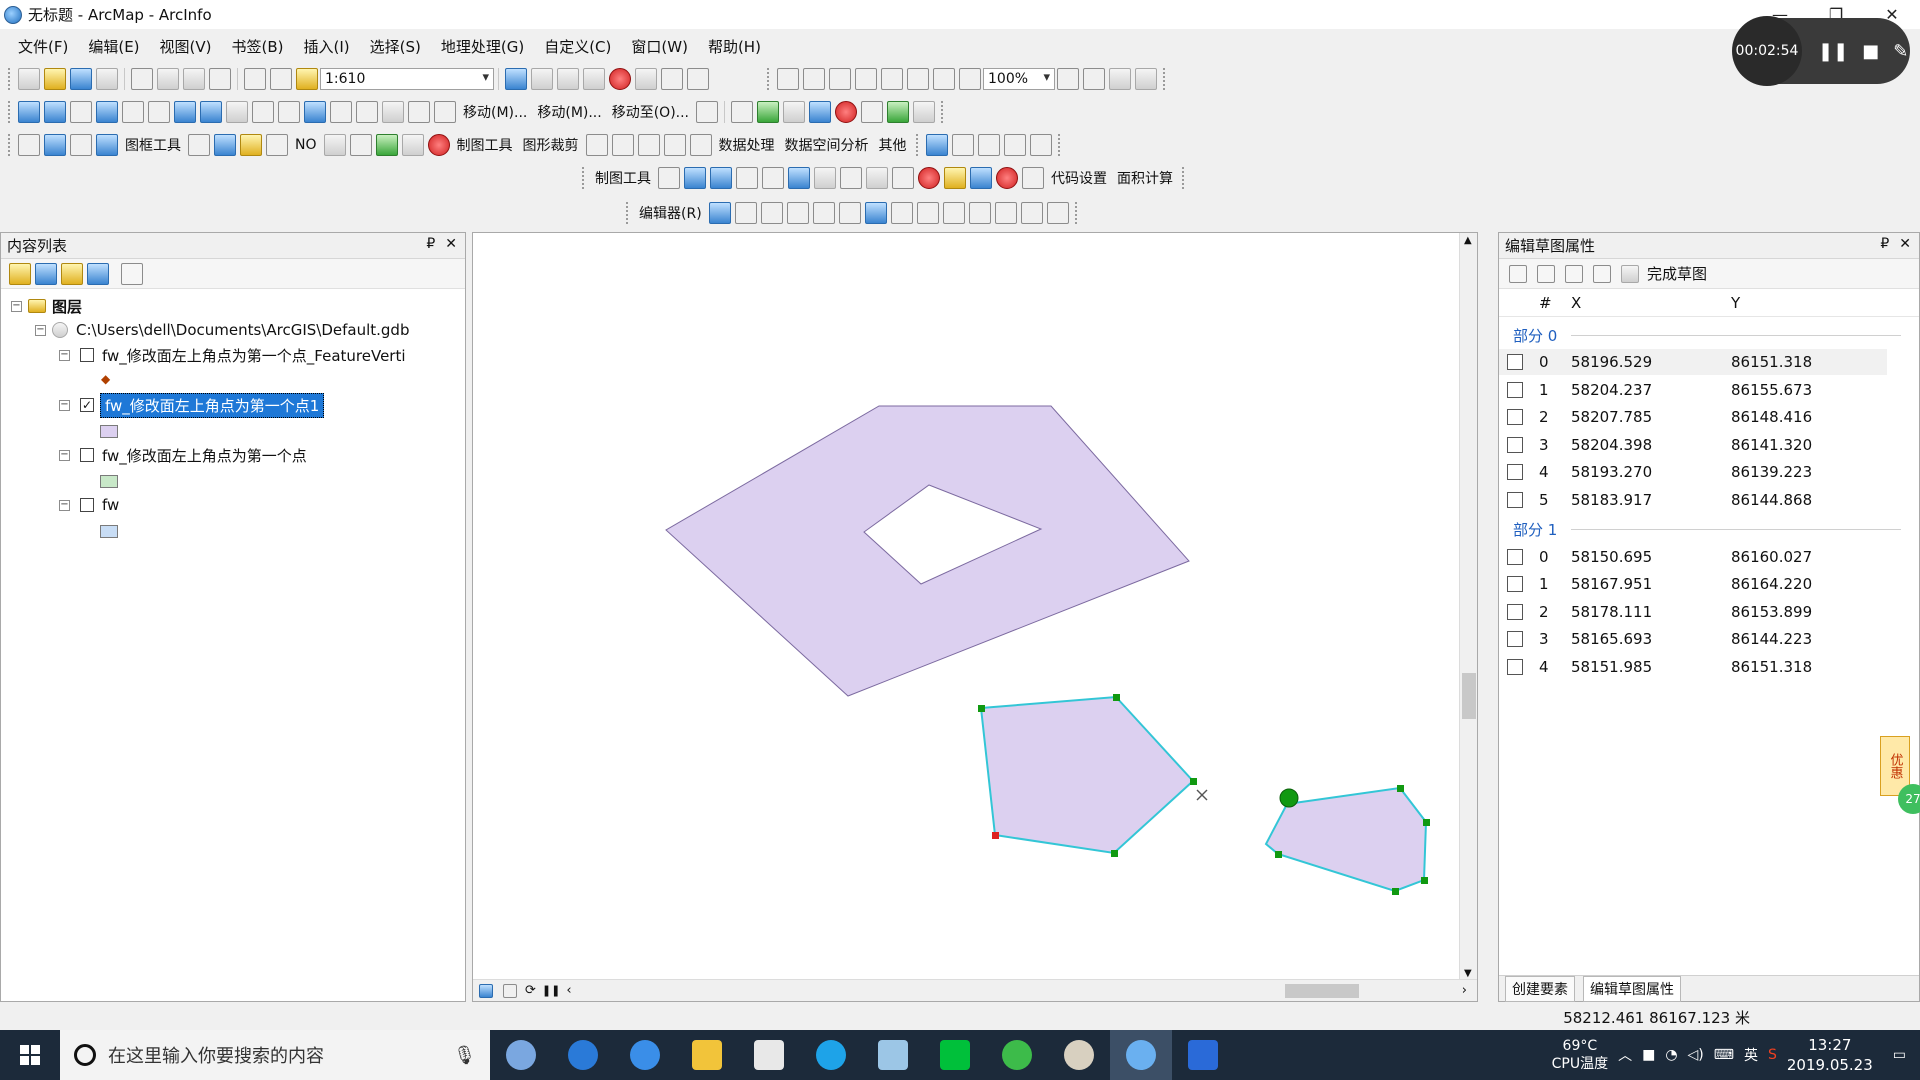 The height and width of the screenshot is (1080, 1920). What do you see at coordinates (430, 244) in the screenshot?
I see `pin-icon: ₽` at bounding box center [430, 244].